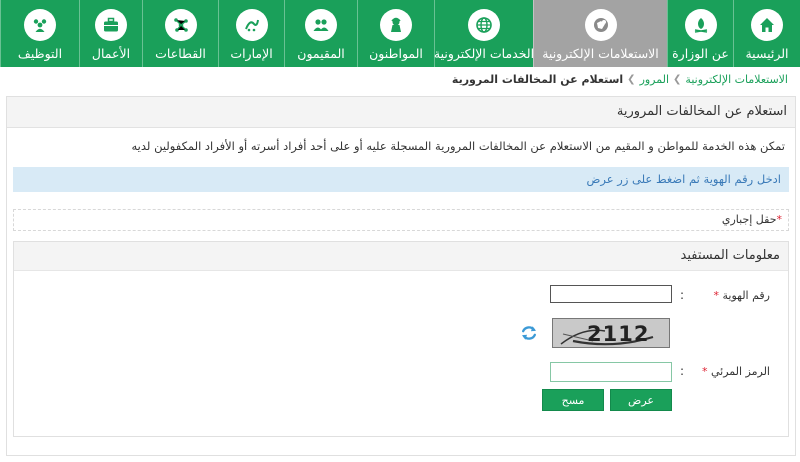 This screenshot has width=800, height=462. I want to click on nav-item-label: الرئيسية, so click(767, 53).